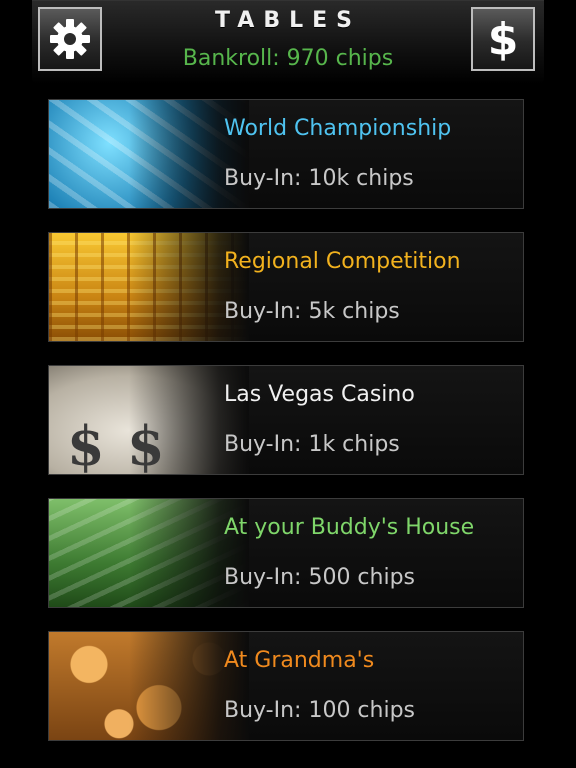 This screenshot has height=768, width=576. I want to click on top-bar: TABLES Bankroll: 970 chips, so click(288, 42).